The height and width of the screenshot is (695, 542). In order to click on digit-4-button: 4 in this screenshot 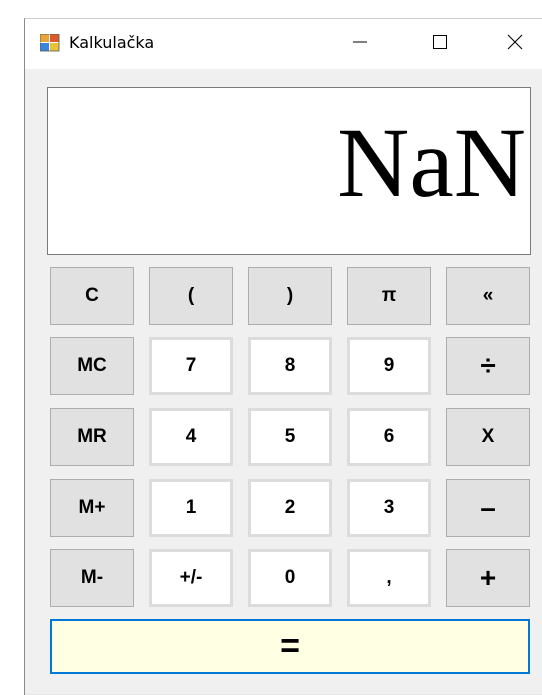, I will do `click(191, 437)`.